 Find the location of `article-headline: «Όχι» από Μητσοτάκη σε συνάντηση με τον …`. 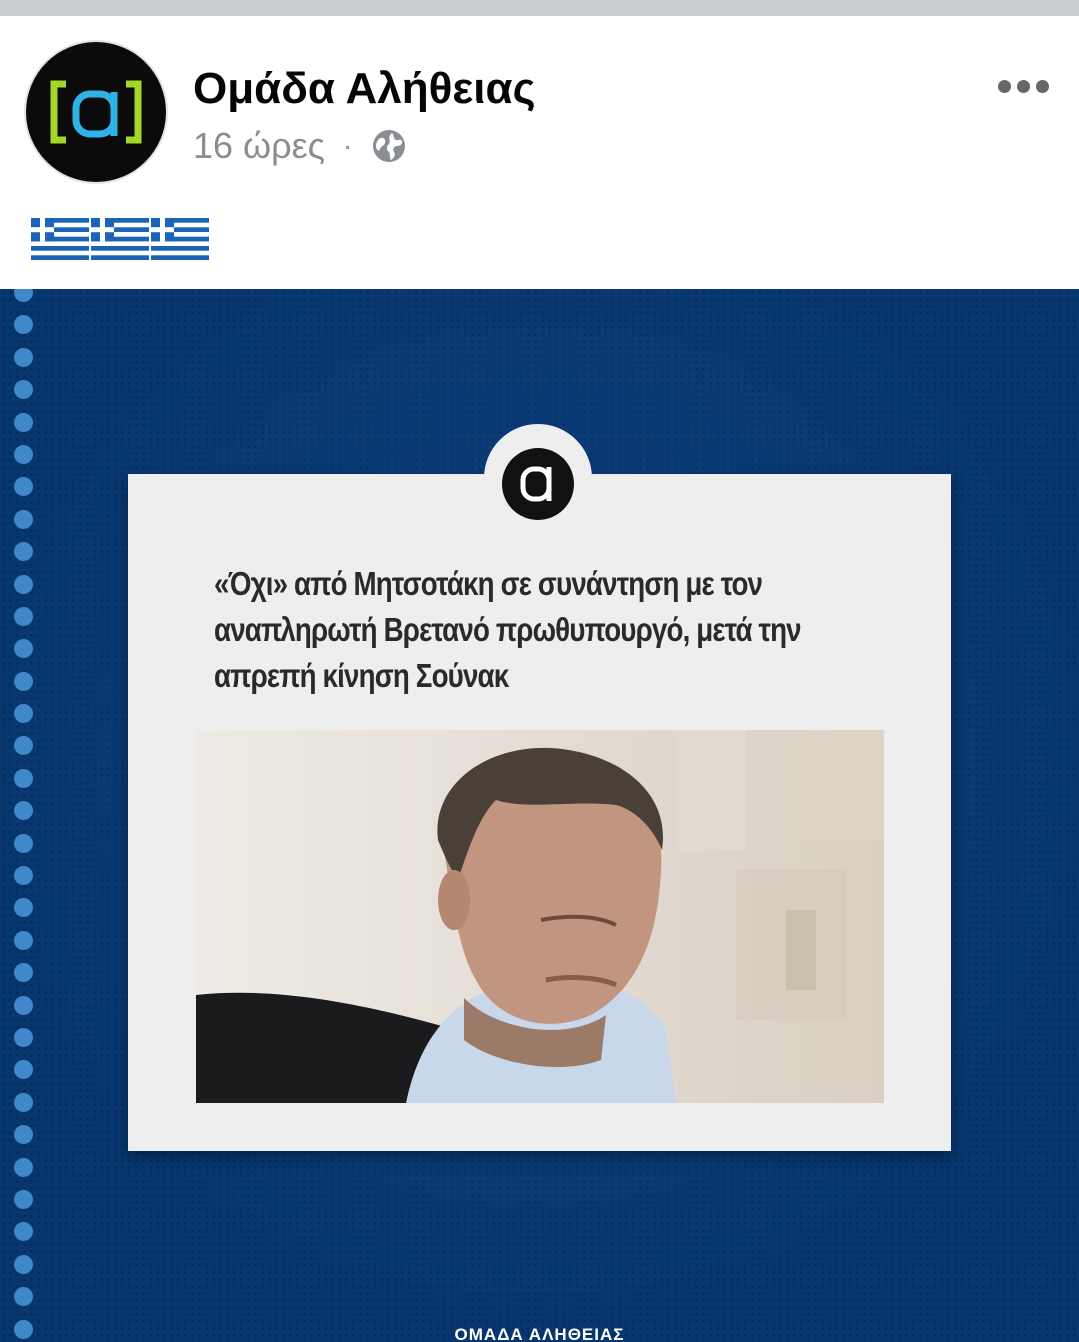

article-headline: «Όχι» από Μητσοτάκη σε συνάντηση με τον … is located at coordinates (541, 630).